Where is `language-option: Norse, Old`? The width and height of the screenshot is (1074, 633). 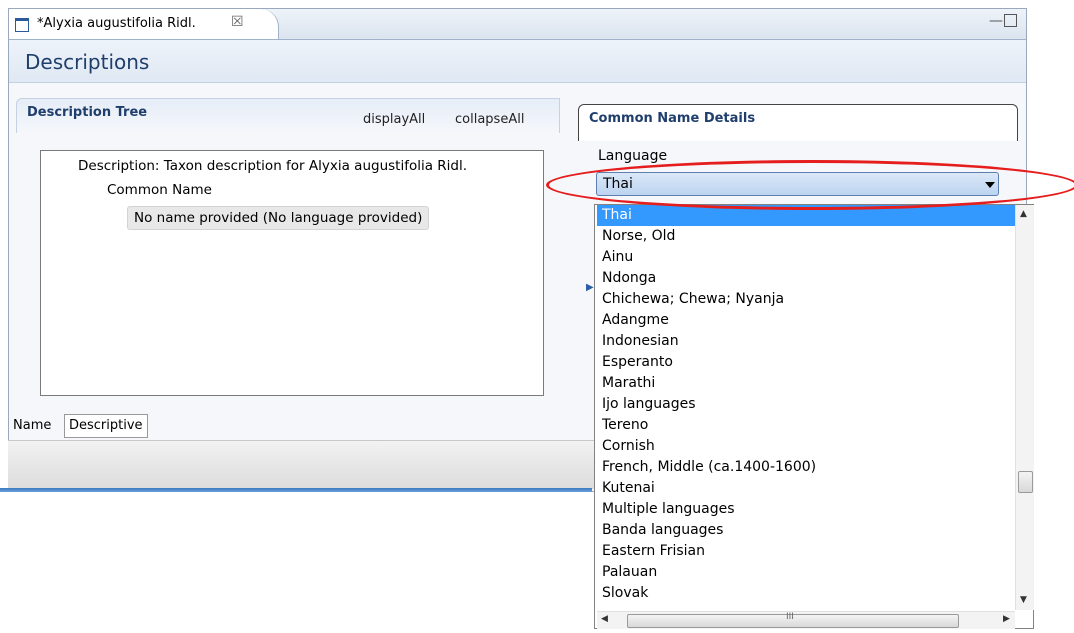 language-option: Norse, Old is located at coordinates (806, 236).